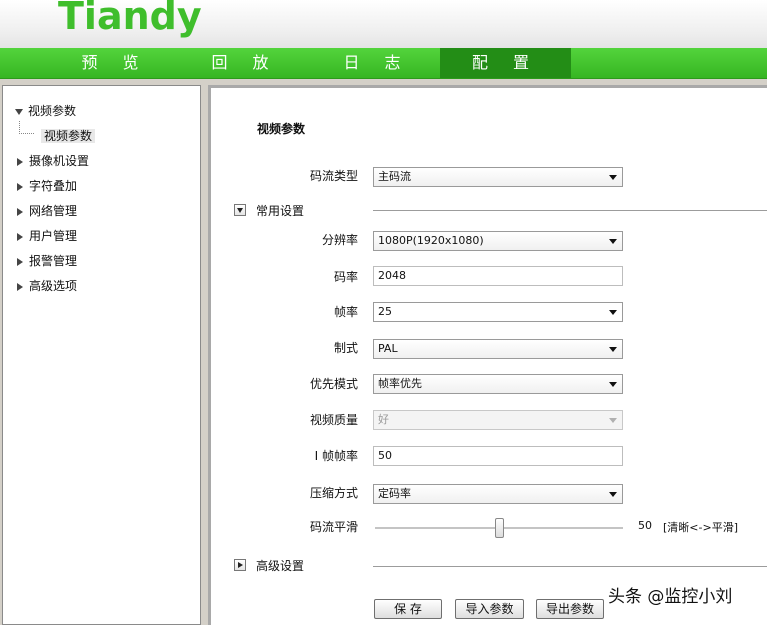 The image size is (767, 625). What do you see at coordinates (489, 609) in the screenshot?
I see `import-params-button: 导入参数` at bounding box center [489, 609].